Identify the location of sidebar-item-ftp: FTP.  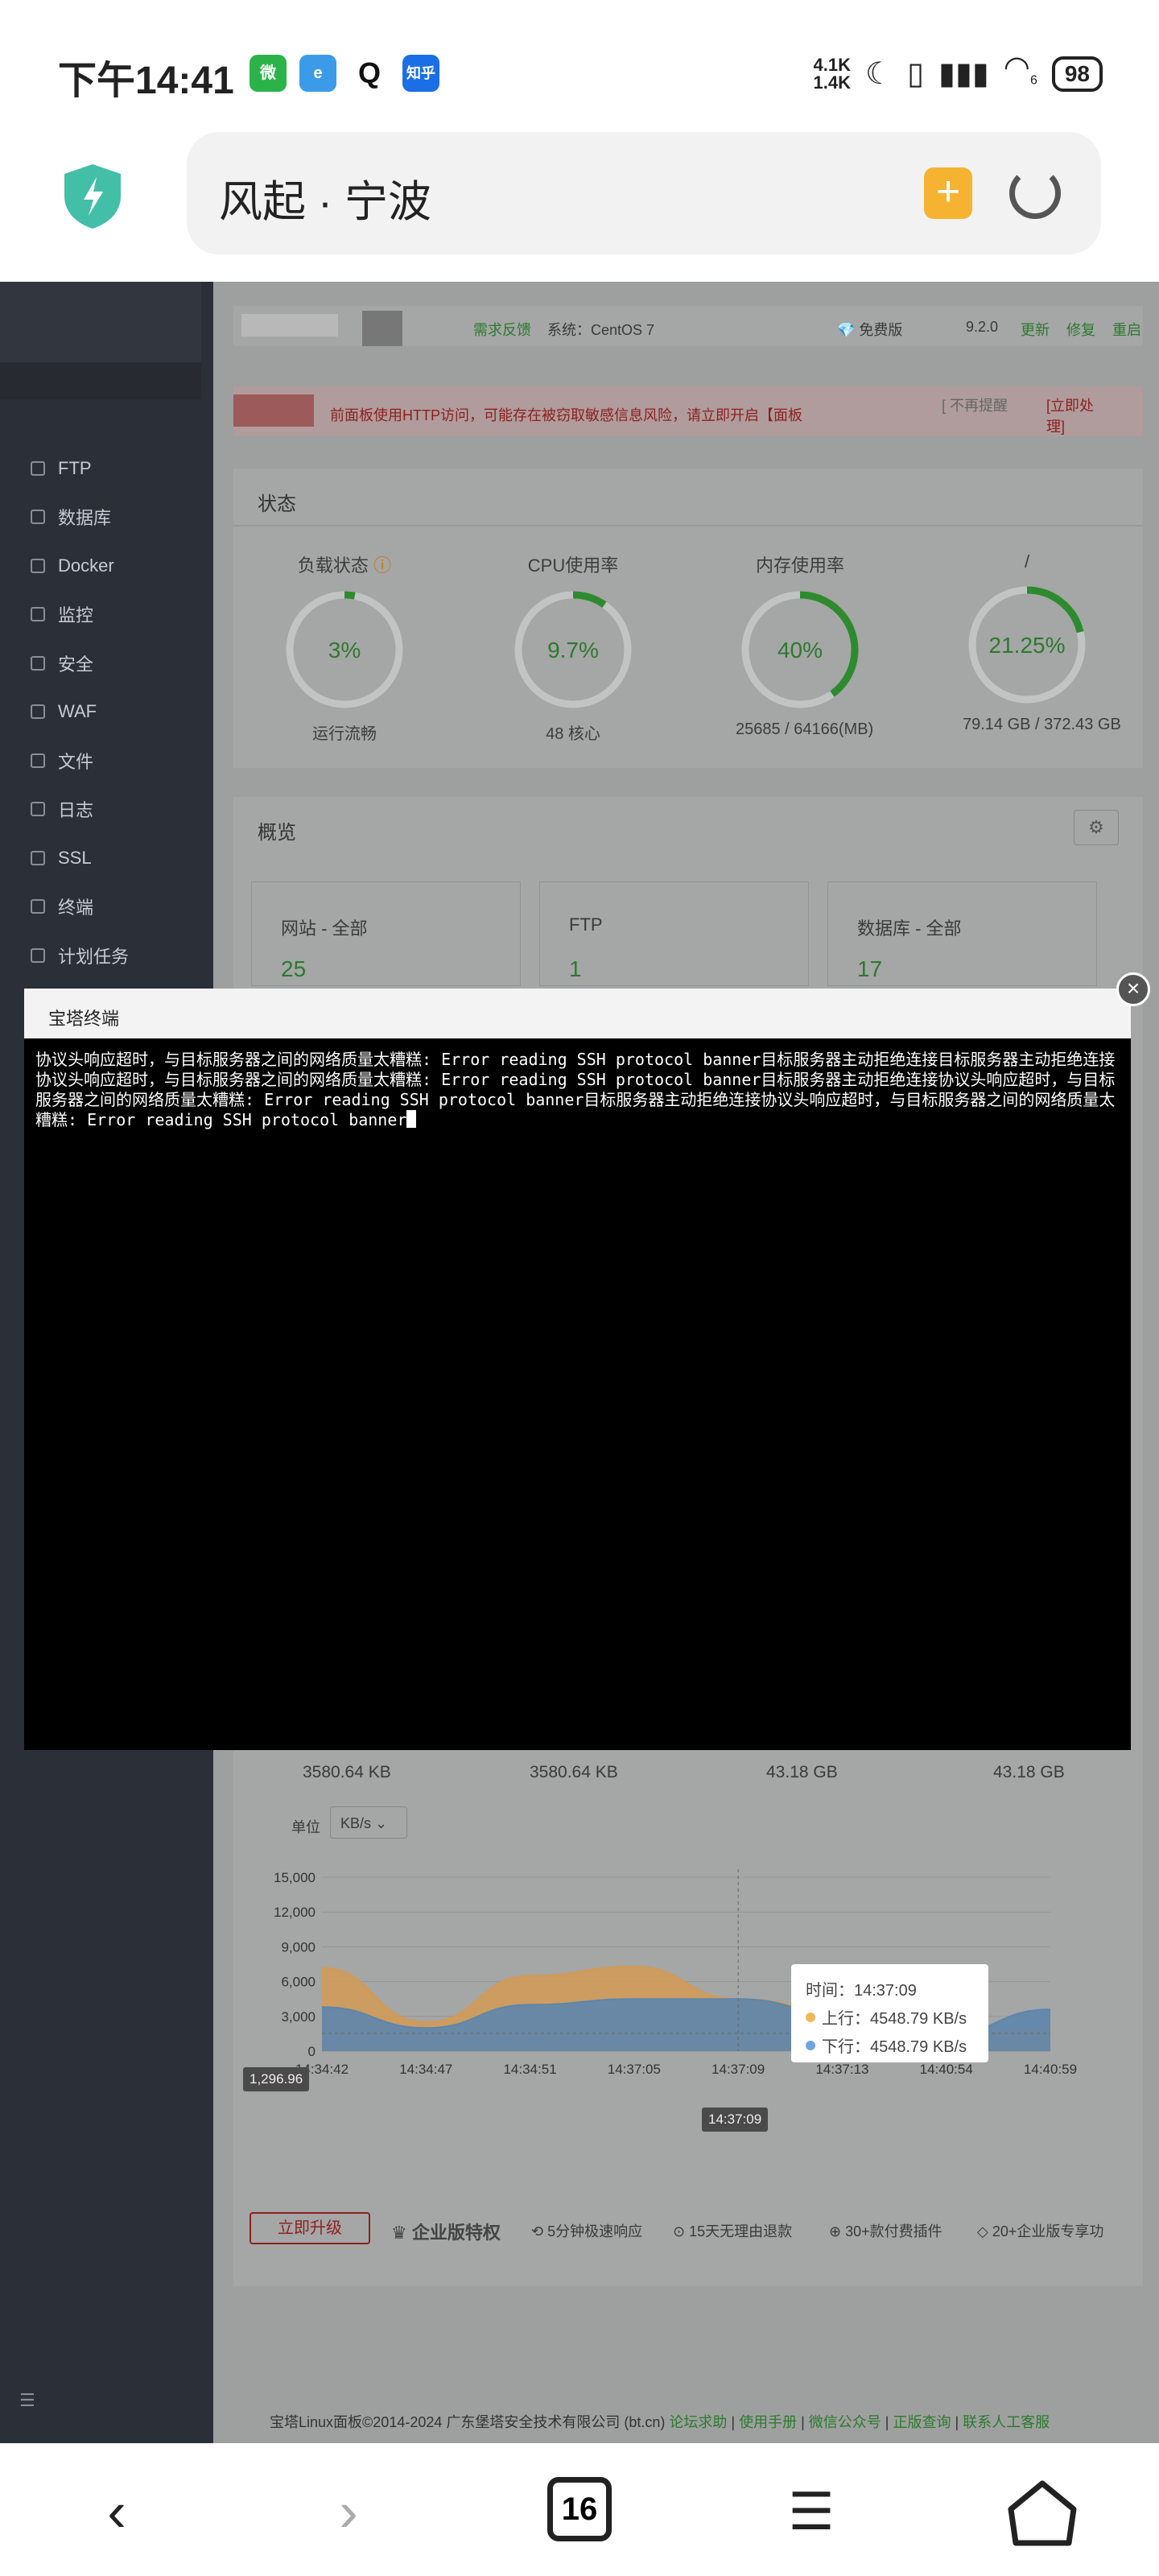
(61, 468).